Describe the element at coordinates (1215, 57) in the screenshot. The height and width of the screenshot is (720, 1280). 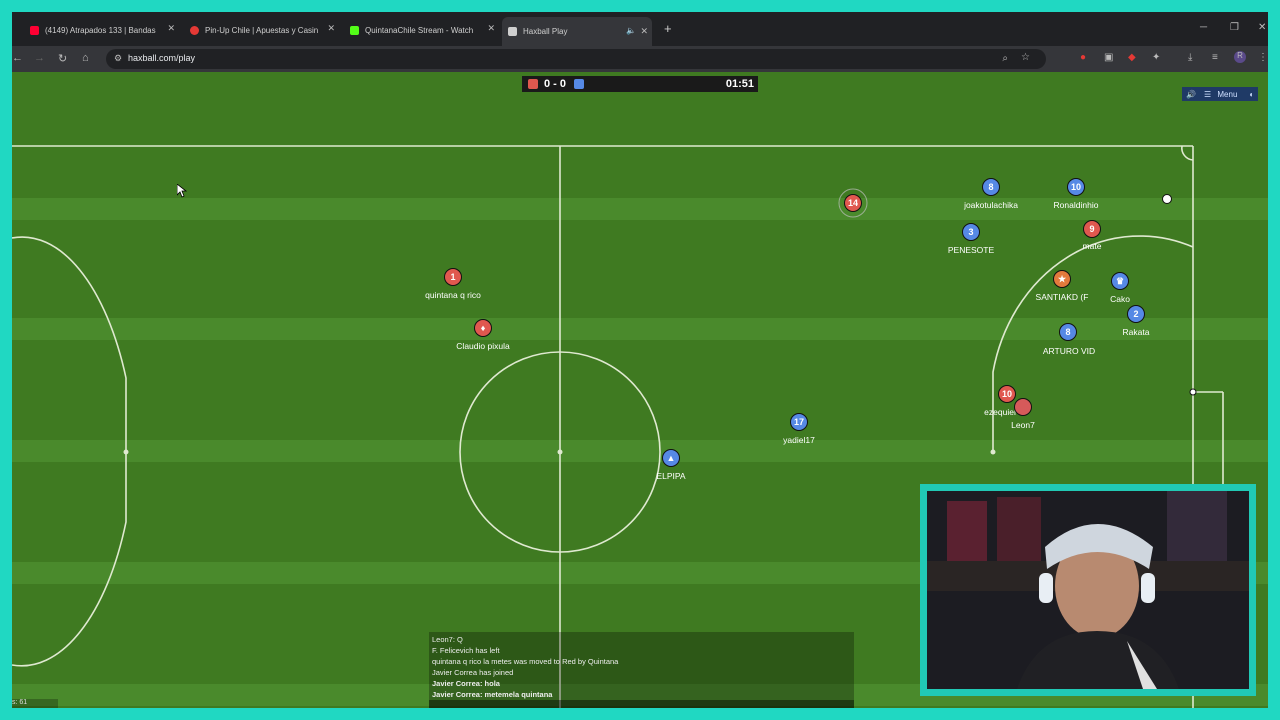
I see `reading-list-icon: ≡` at that location.